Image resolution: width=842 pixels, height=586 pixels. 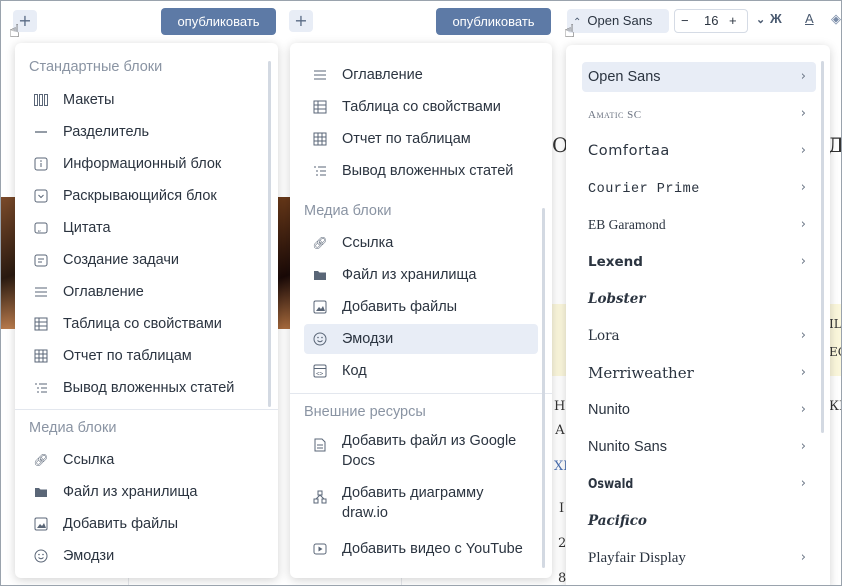 What do you see at coordinates (41, 228) in the screenshot?
I see `quote-icon: „` at bounding box center [41, 228].